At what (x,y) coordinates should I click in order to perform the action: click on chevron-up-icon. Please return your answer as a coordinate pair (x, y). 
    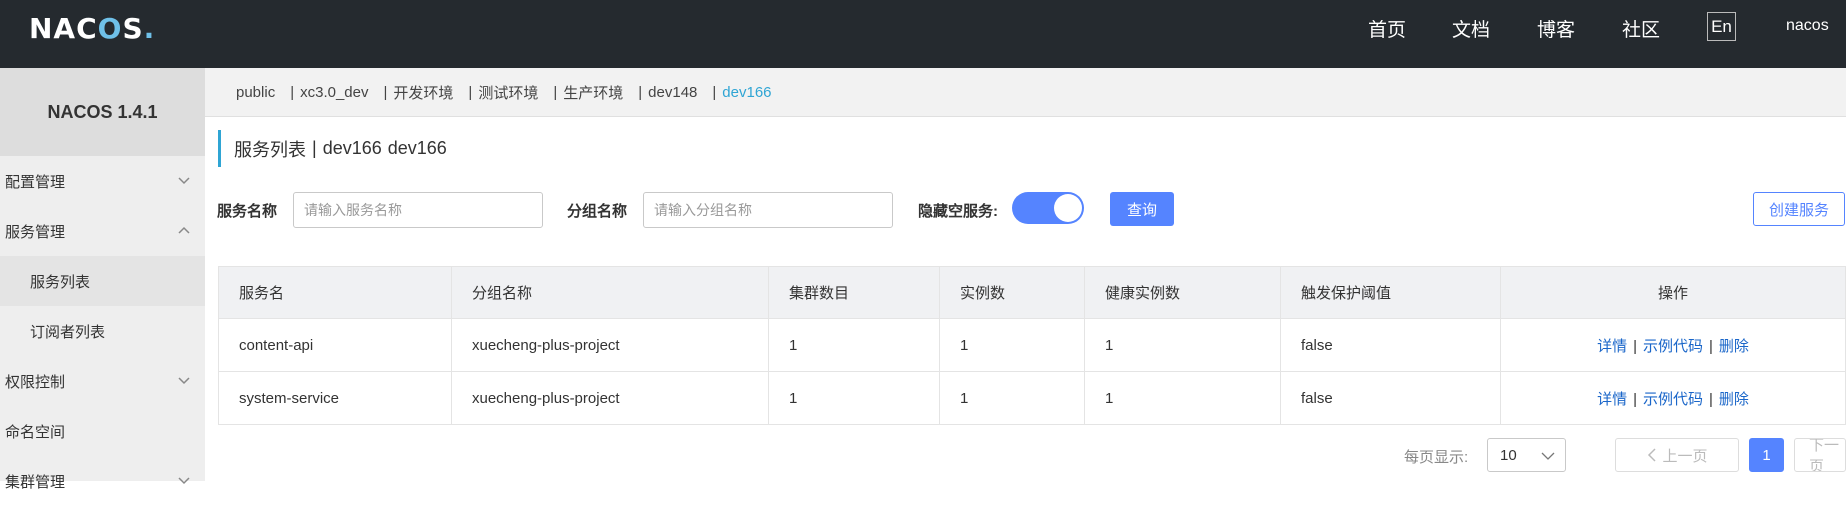
    Looking at the image, I should click on (184, 230).